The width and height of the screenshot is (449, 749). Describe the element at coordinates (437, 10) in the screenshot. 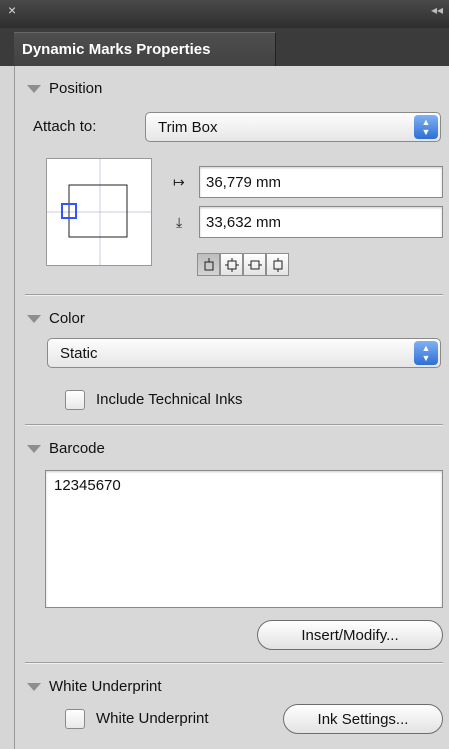

I see `collapse-icon: ◂◂` at that location.